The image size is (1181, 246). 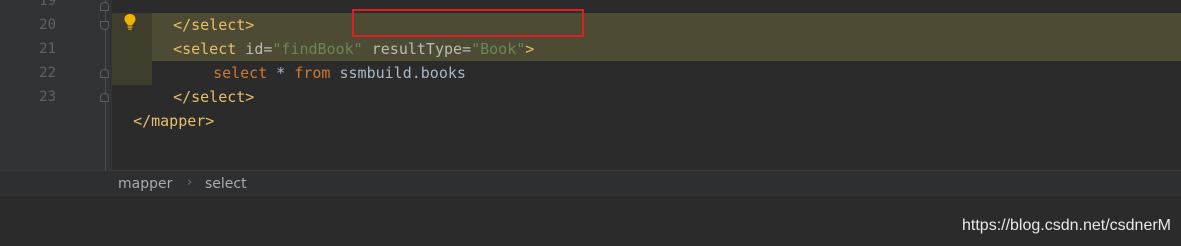 What do you see at coordinates (164, 109) in the screenshot?
I see `code-line-23: </mapper>` at bounding box center [164, 109].